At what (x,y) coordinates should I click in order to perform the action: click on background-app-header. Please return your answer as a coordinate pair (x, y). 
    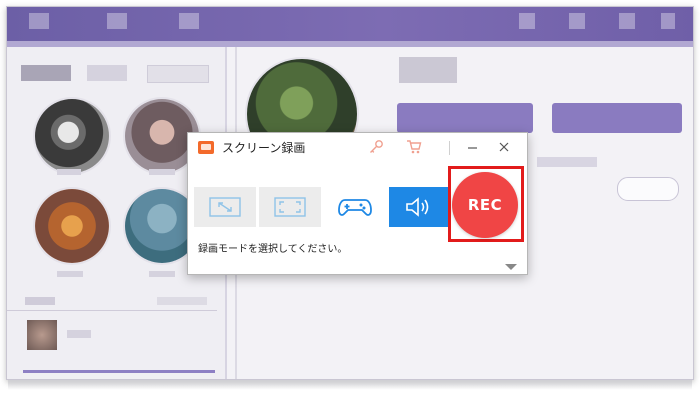
    Looking at the image, I should click on (350, 24).